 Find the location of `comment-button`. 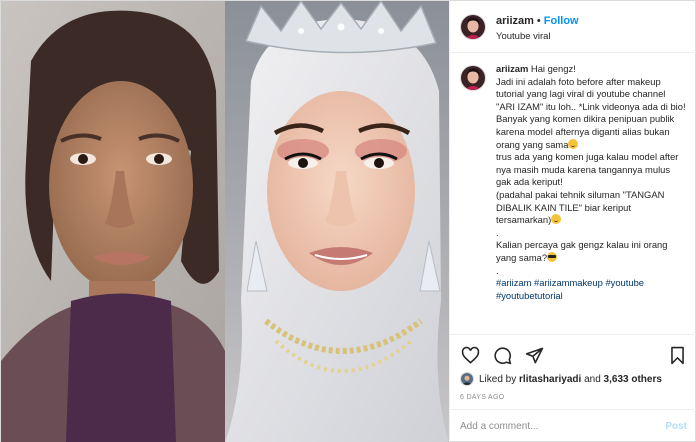

comment-button is located at coordinates (502, 355).